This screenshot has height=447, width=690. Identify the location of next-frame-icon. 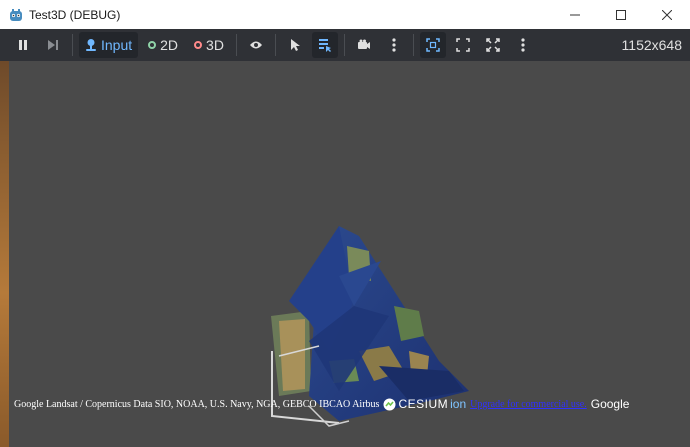
(53, 45).